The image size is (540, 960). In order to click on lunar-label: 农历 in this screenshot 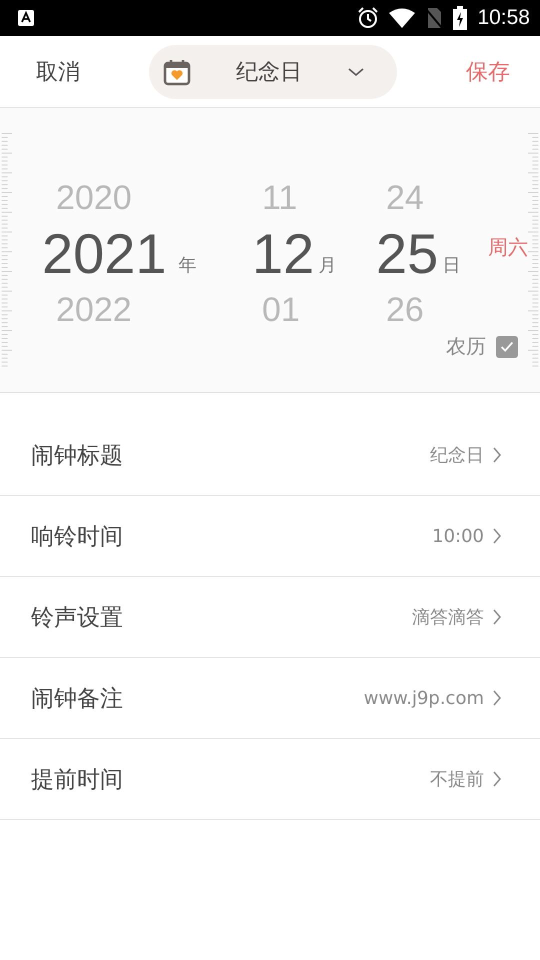, I will do `click(466, 346)`.